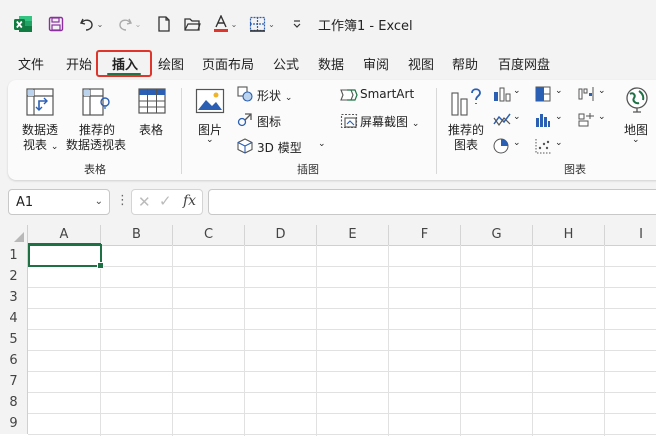 Image resolution: width=656 pixels, height=436 pixels. What do you see at coordinates (269, 121) in the screenshot?
I see `icons-button-label: 图标` at bounding box center [269, 121].